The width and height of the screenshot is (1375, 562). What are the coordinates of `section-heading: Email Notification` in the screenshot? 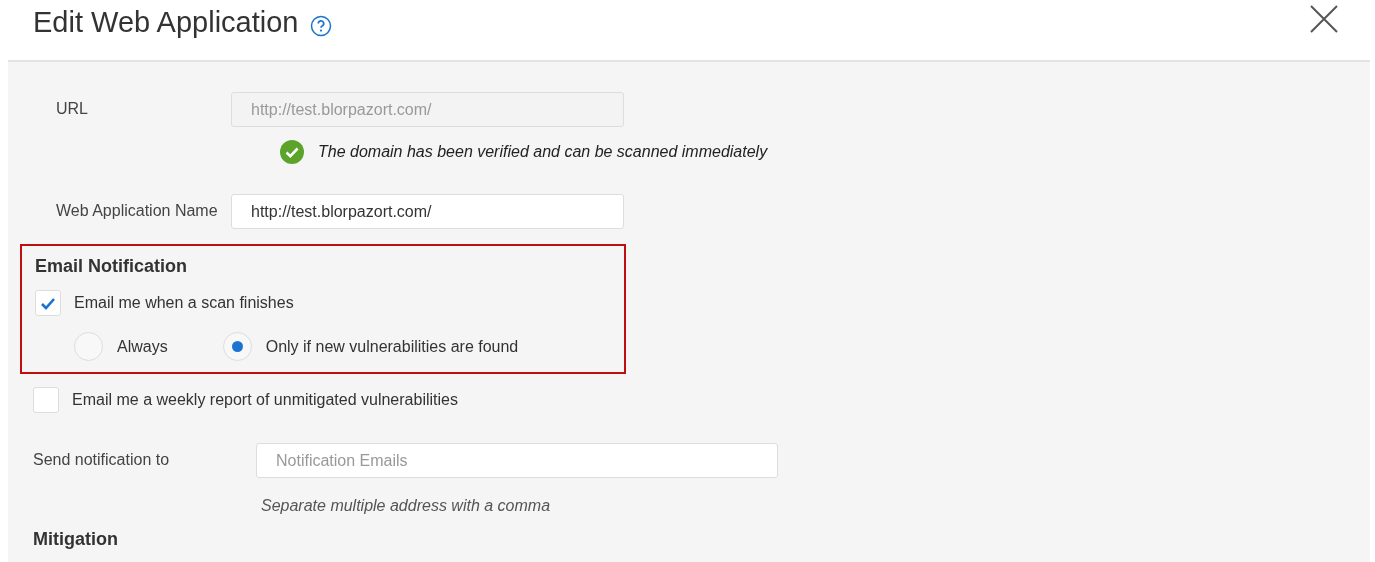 It's located at (111, 266).